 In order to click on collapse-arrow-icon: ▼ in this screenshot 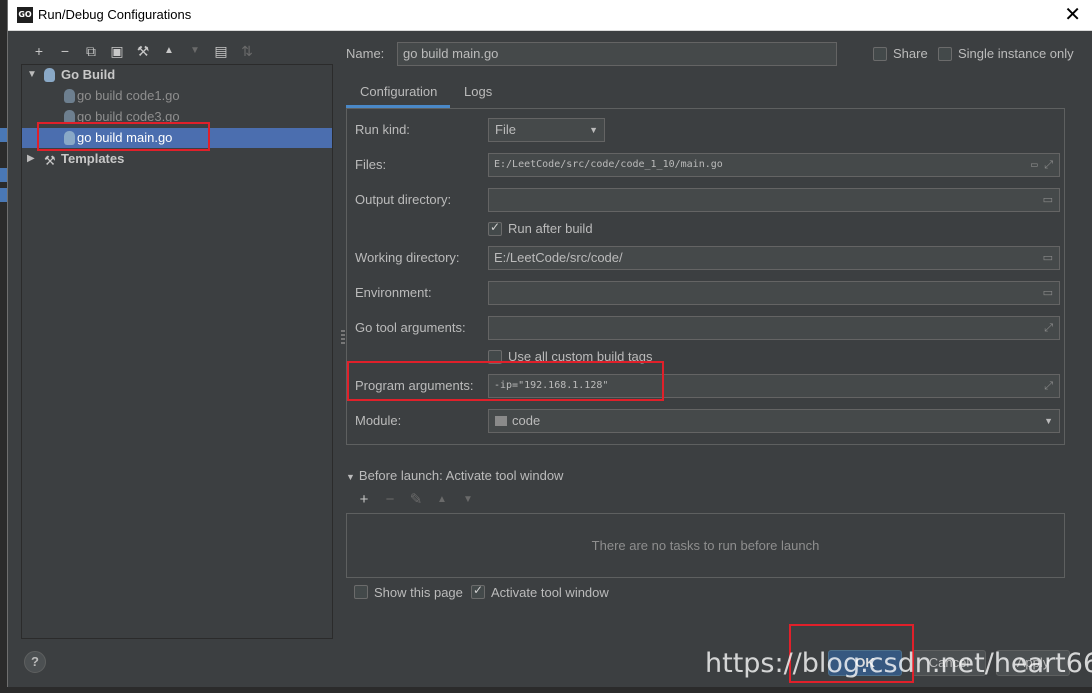, I will do `click(350, 477)`.